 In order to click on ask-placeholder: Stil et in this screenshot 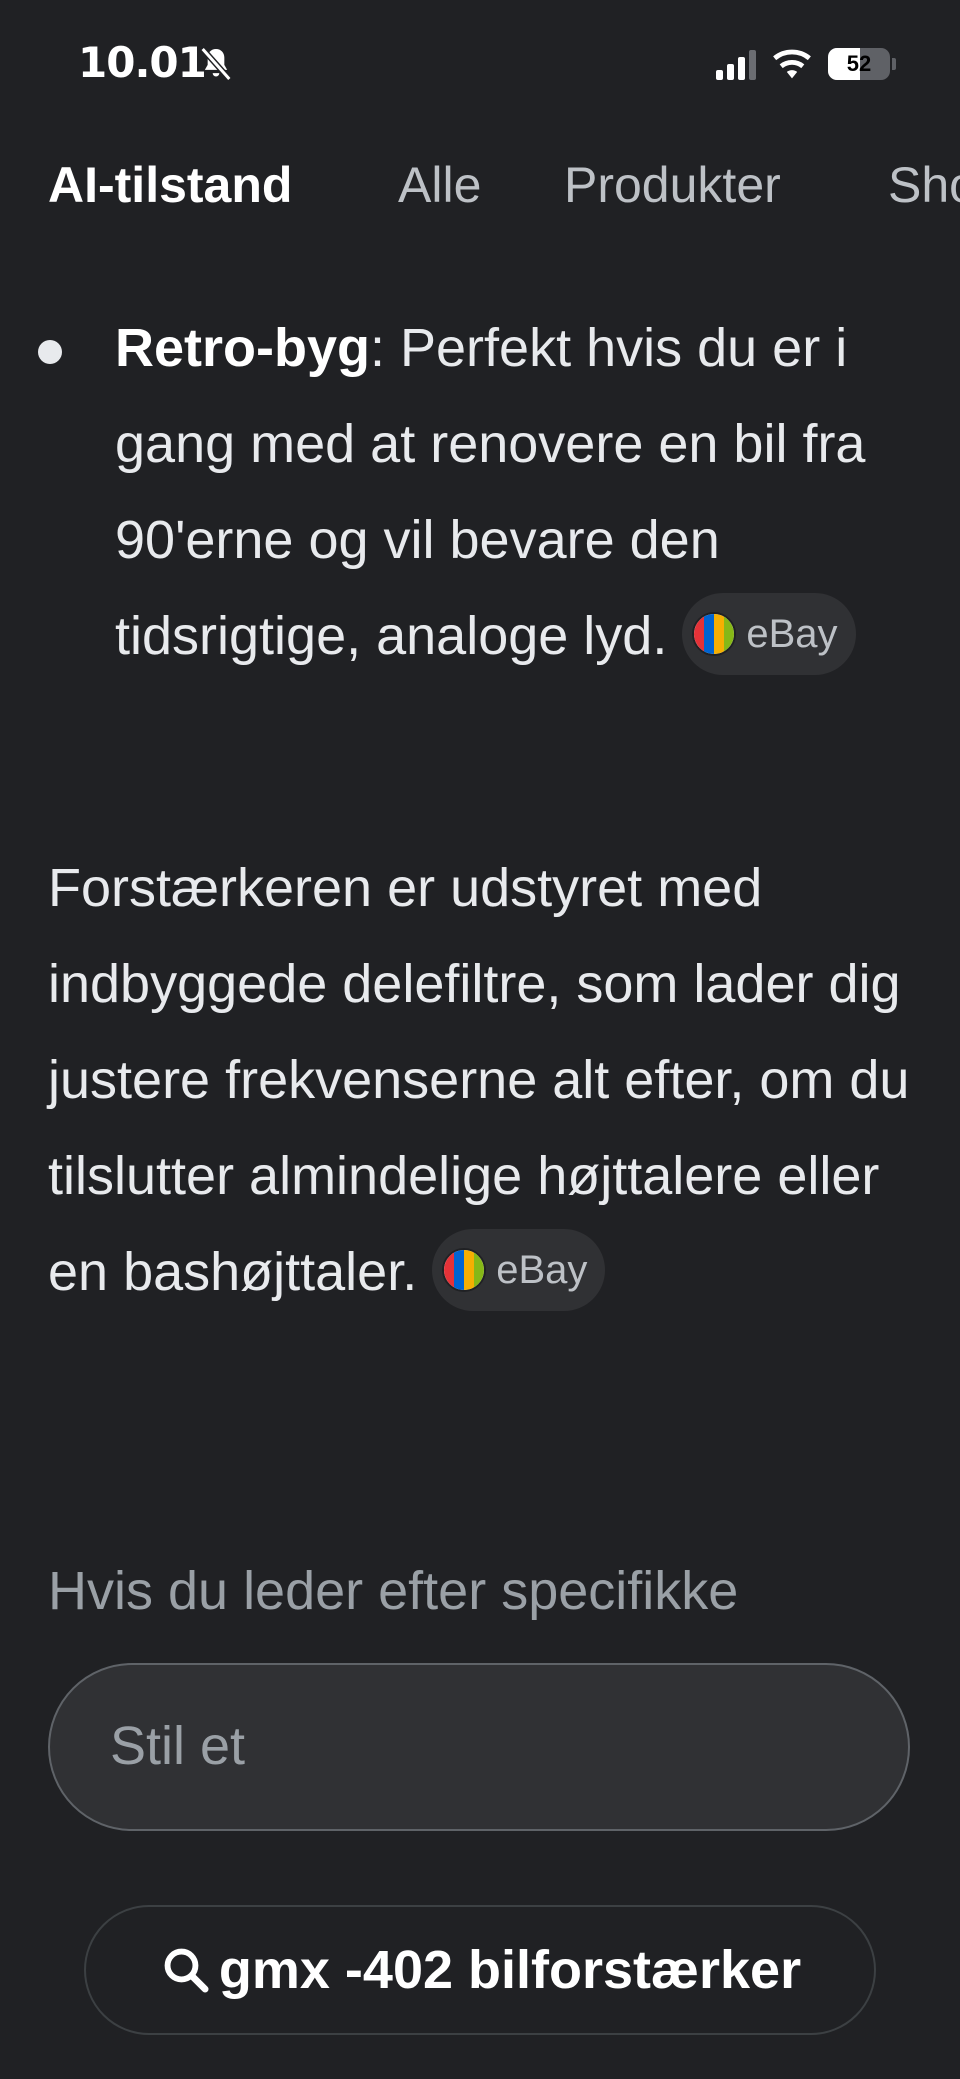, I will do `click(178, 1746)`.